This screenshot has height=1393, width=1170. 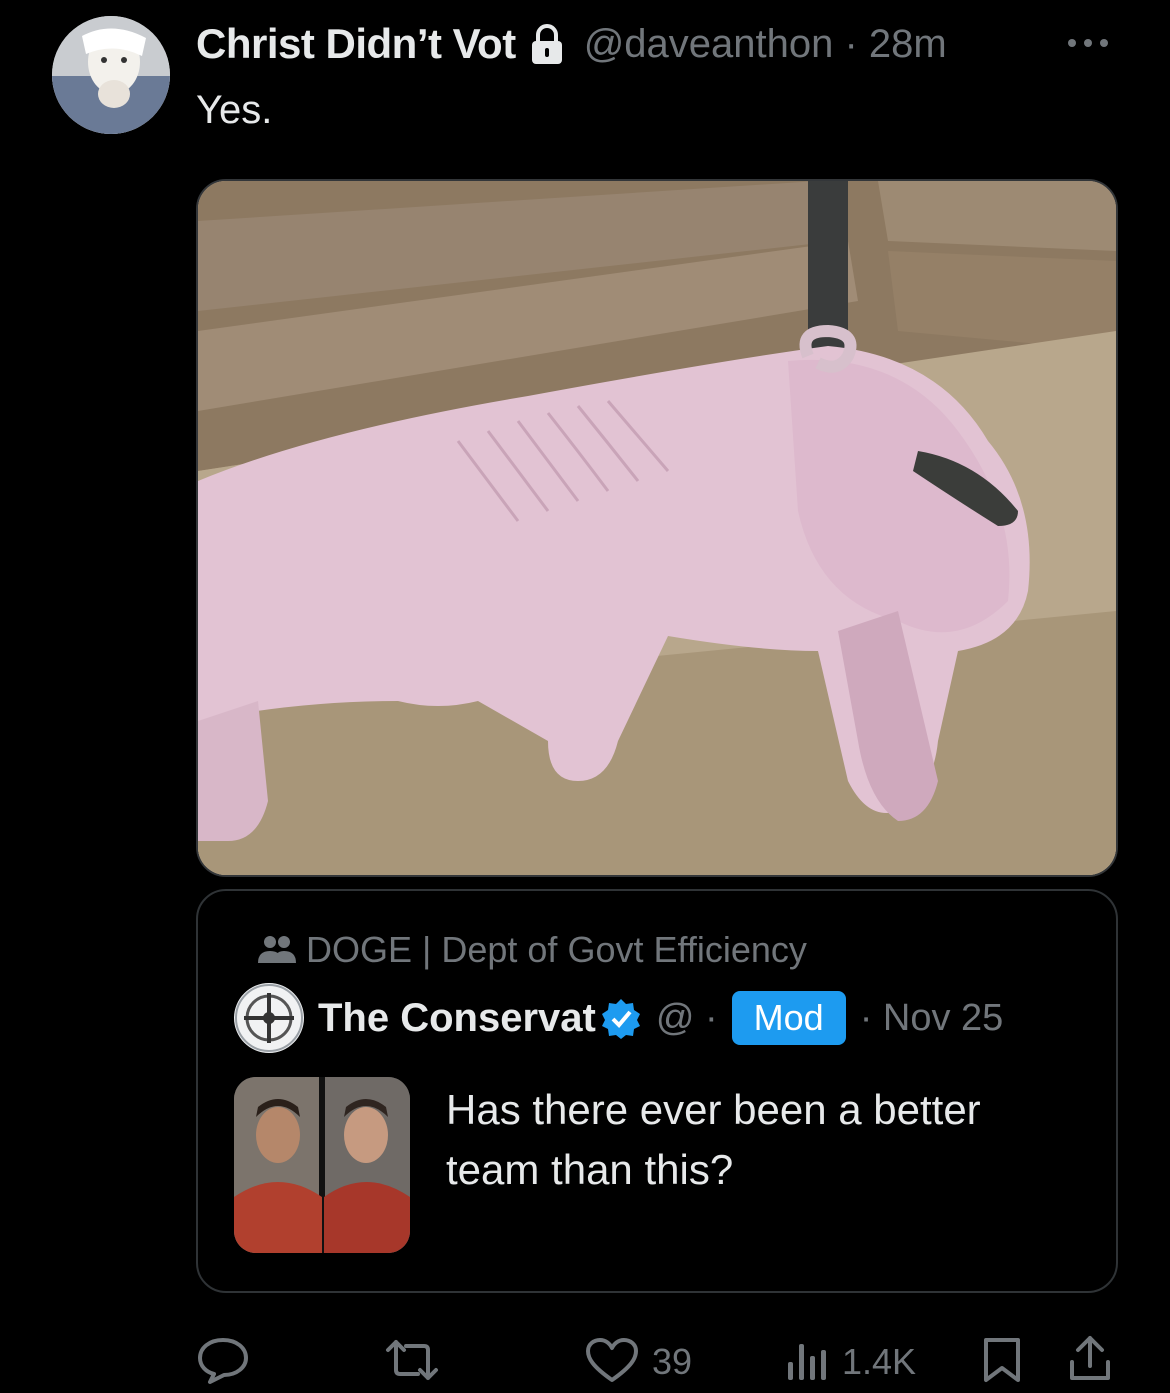 I want to click on quoted-media-thumbnail, so click(x=322, y=1165).